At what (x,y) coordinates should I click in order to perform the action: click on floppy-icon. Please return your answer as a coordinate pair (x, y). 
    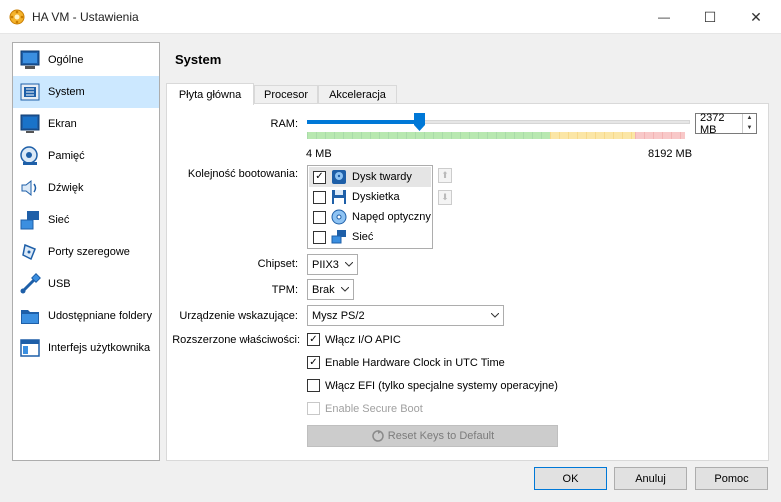
    Looking at the image, I should click on (339, 197).